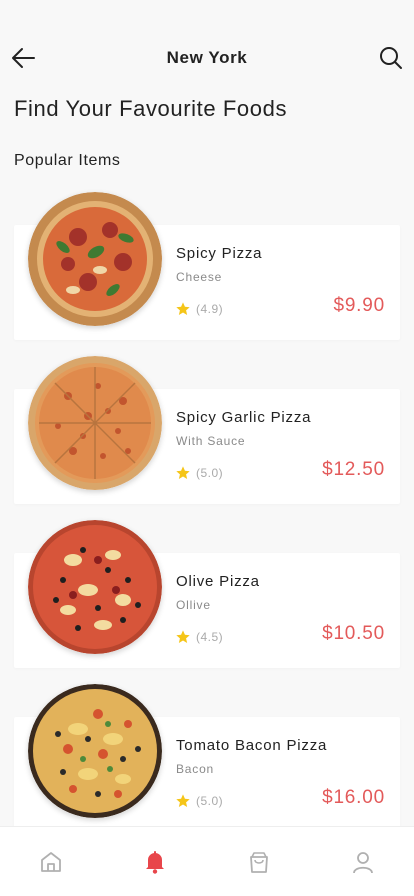 The height and width of the screenshot is (896, 414). I want to click on item-price: $16.00, so click(353, 797).